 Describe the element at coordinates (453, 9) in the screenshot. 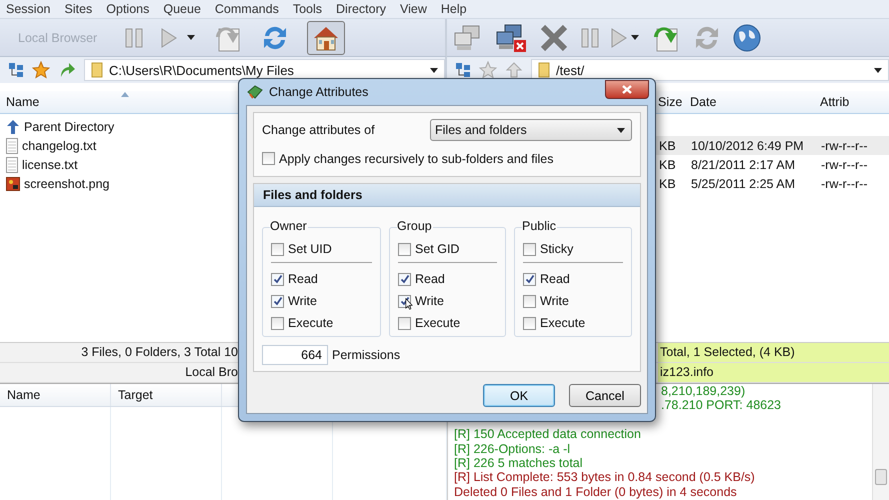

I see `menu-item: Help` at that location.